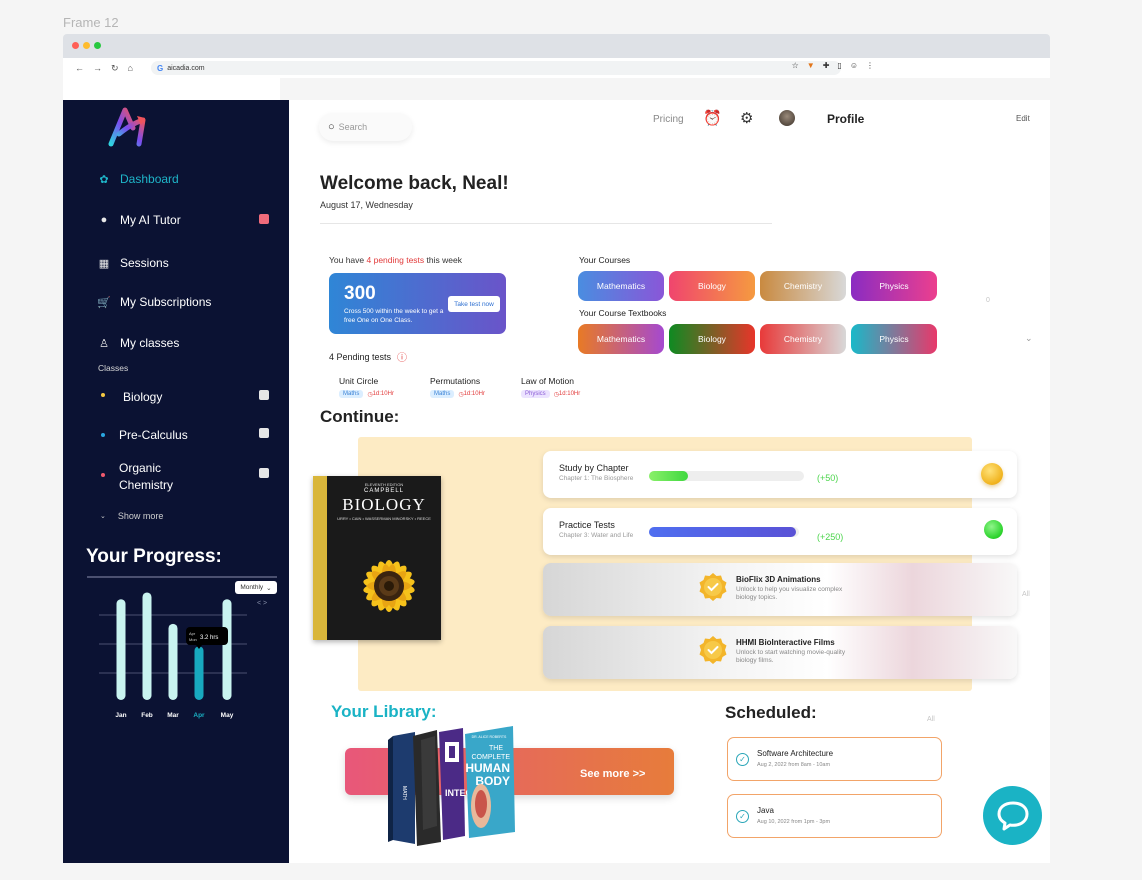 The height and width of the screenshot is (880, 1142). What do you see at coordinates (227, 649) in the screenshot?
I see `progress-bar-may` at bounding box center [227, 649].